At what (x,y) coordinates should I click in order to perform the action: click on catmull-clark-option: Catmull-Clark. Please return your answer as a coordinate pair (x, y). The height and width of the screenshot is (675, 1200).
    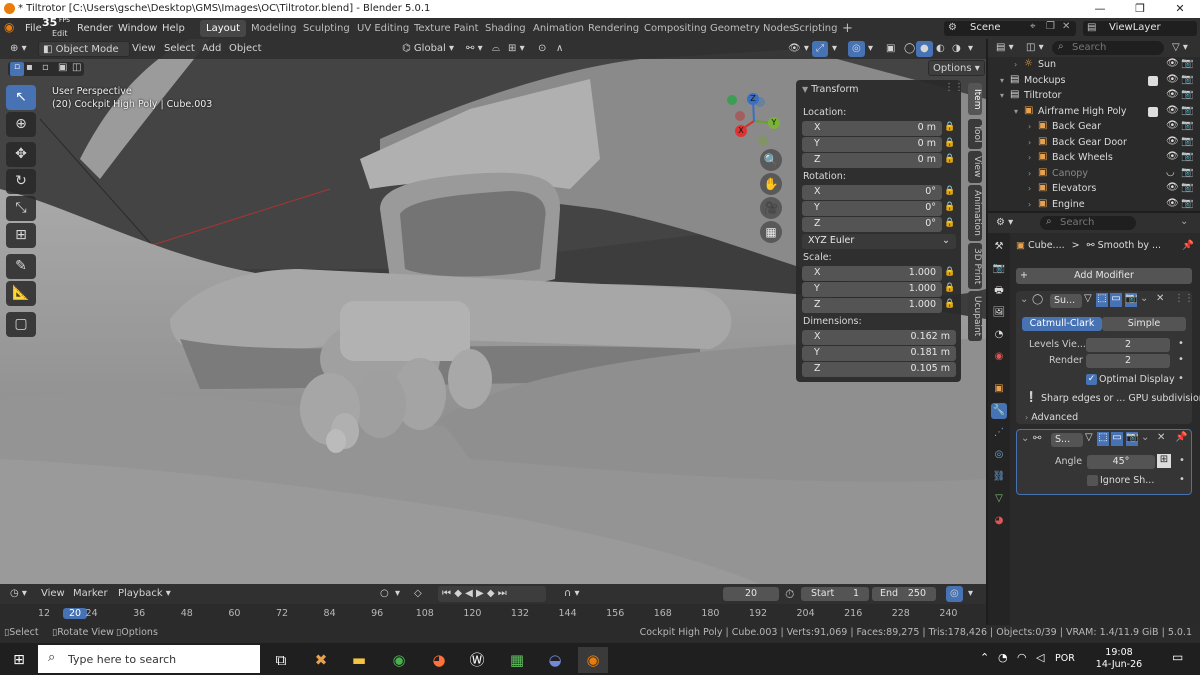
    Looking at the image, I should click on (1062, 324).